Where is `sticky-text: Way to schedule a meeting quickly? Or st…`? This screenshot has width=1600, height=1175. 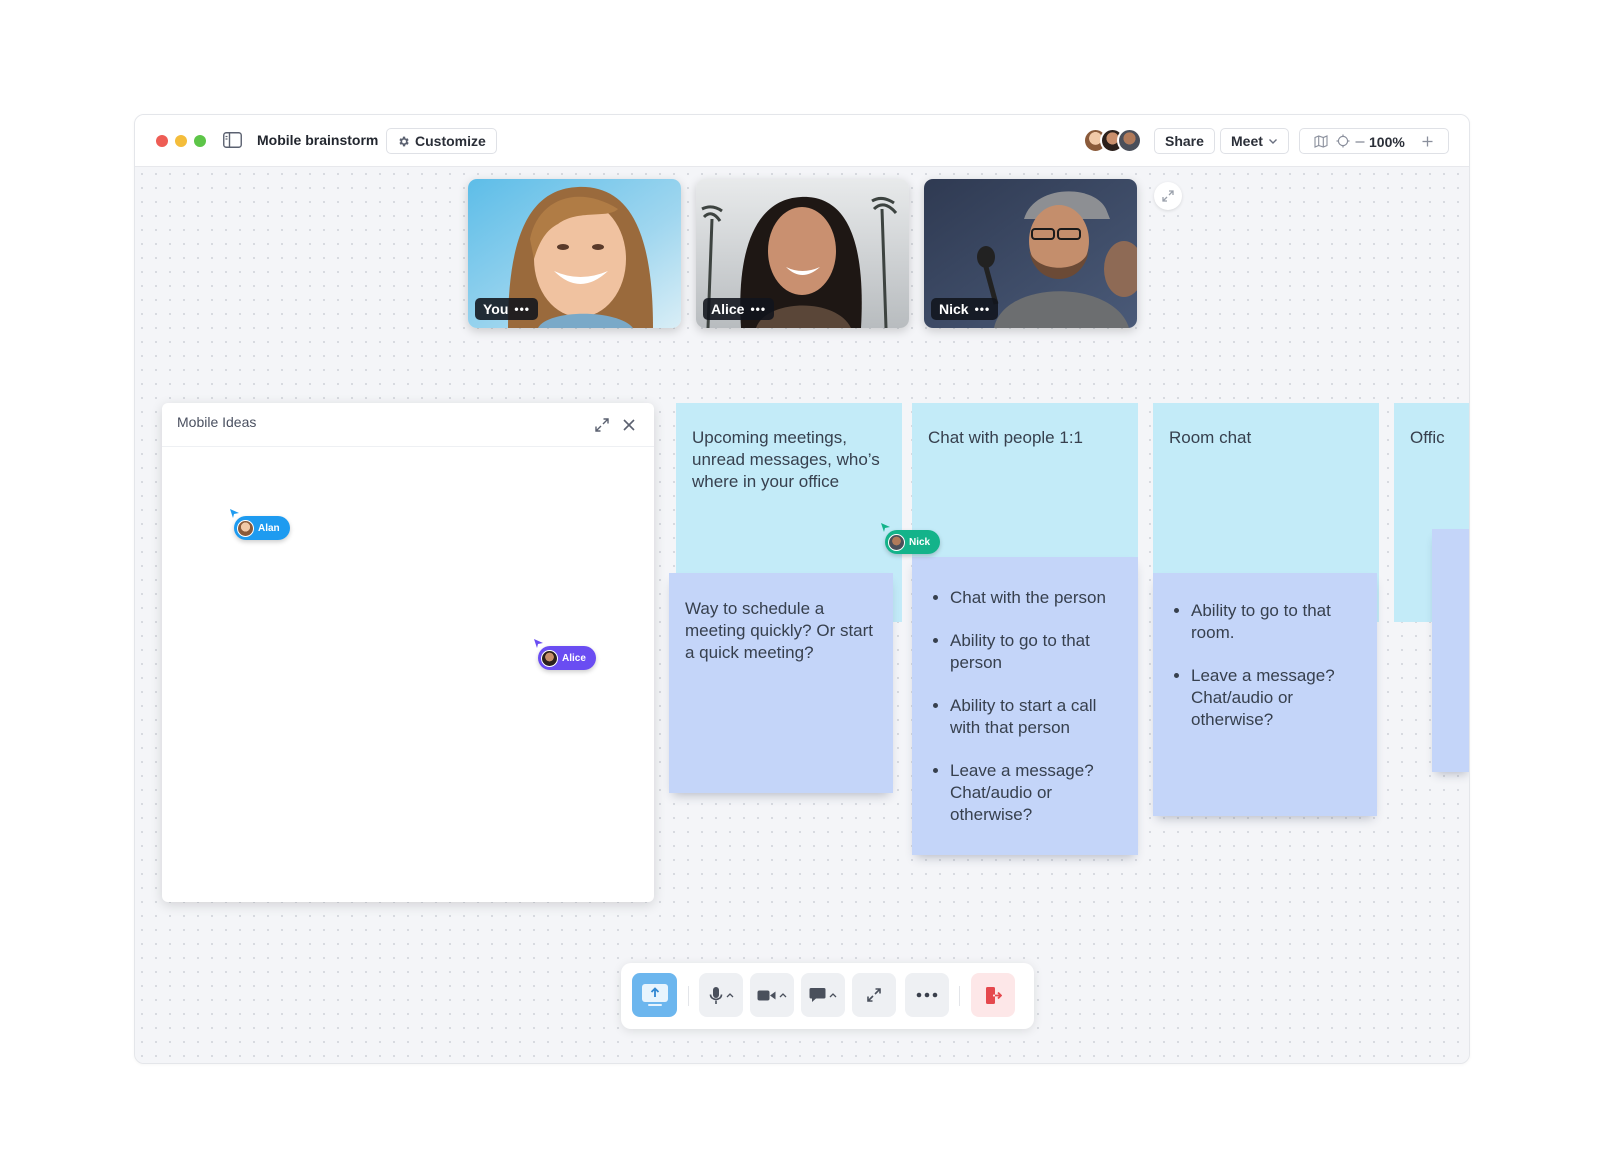 sticky-text: Way to schedule a meeting quickly? Or st… is located at coordinates (779, 630).